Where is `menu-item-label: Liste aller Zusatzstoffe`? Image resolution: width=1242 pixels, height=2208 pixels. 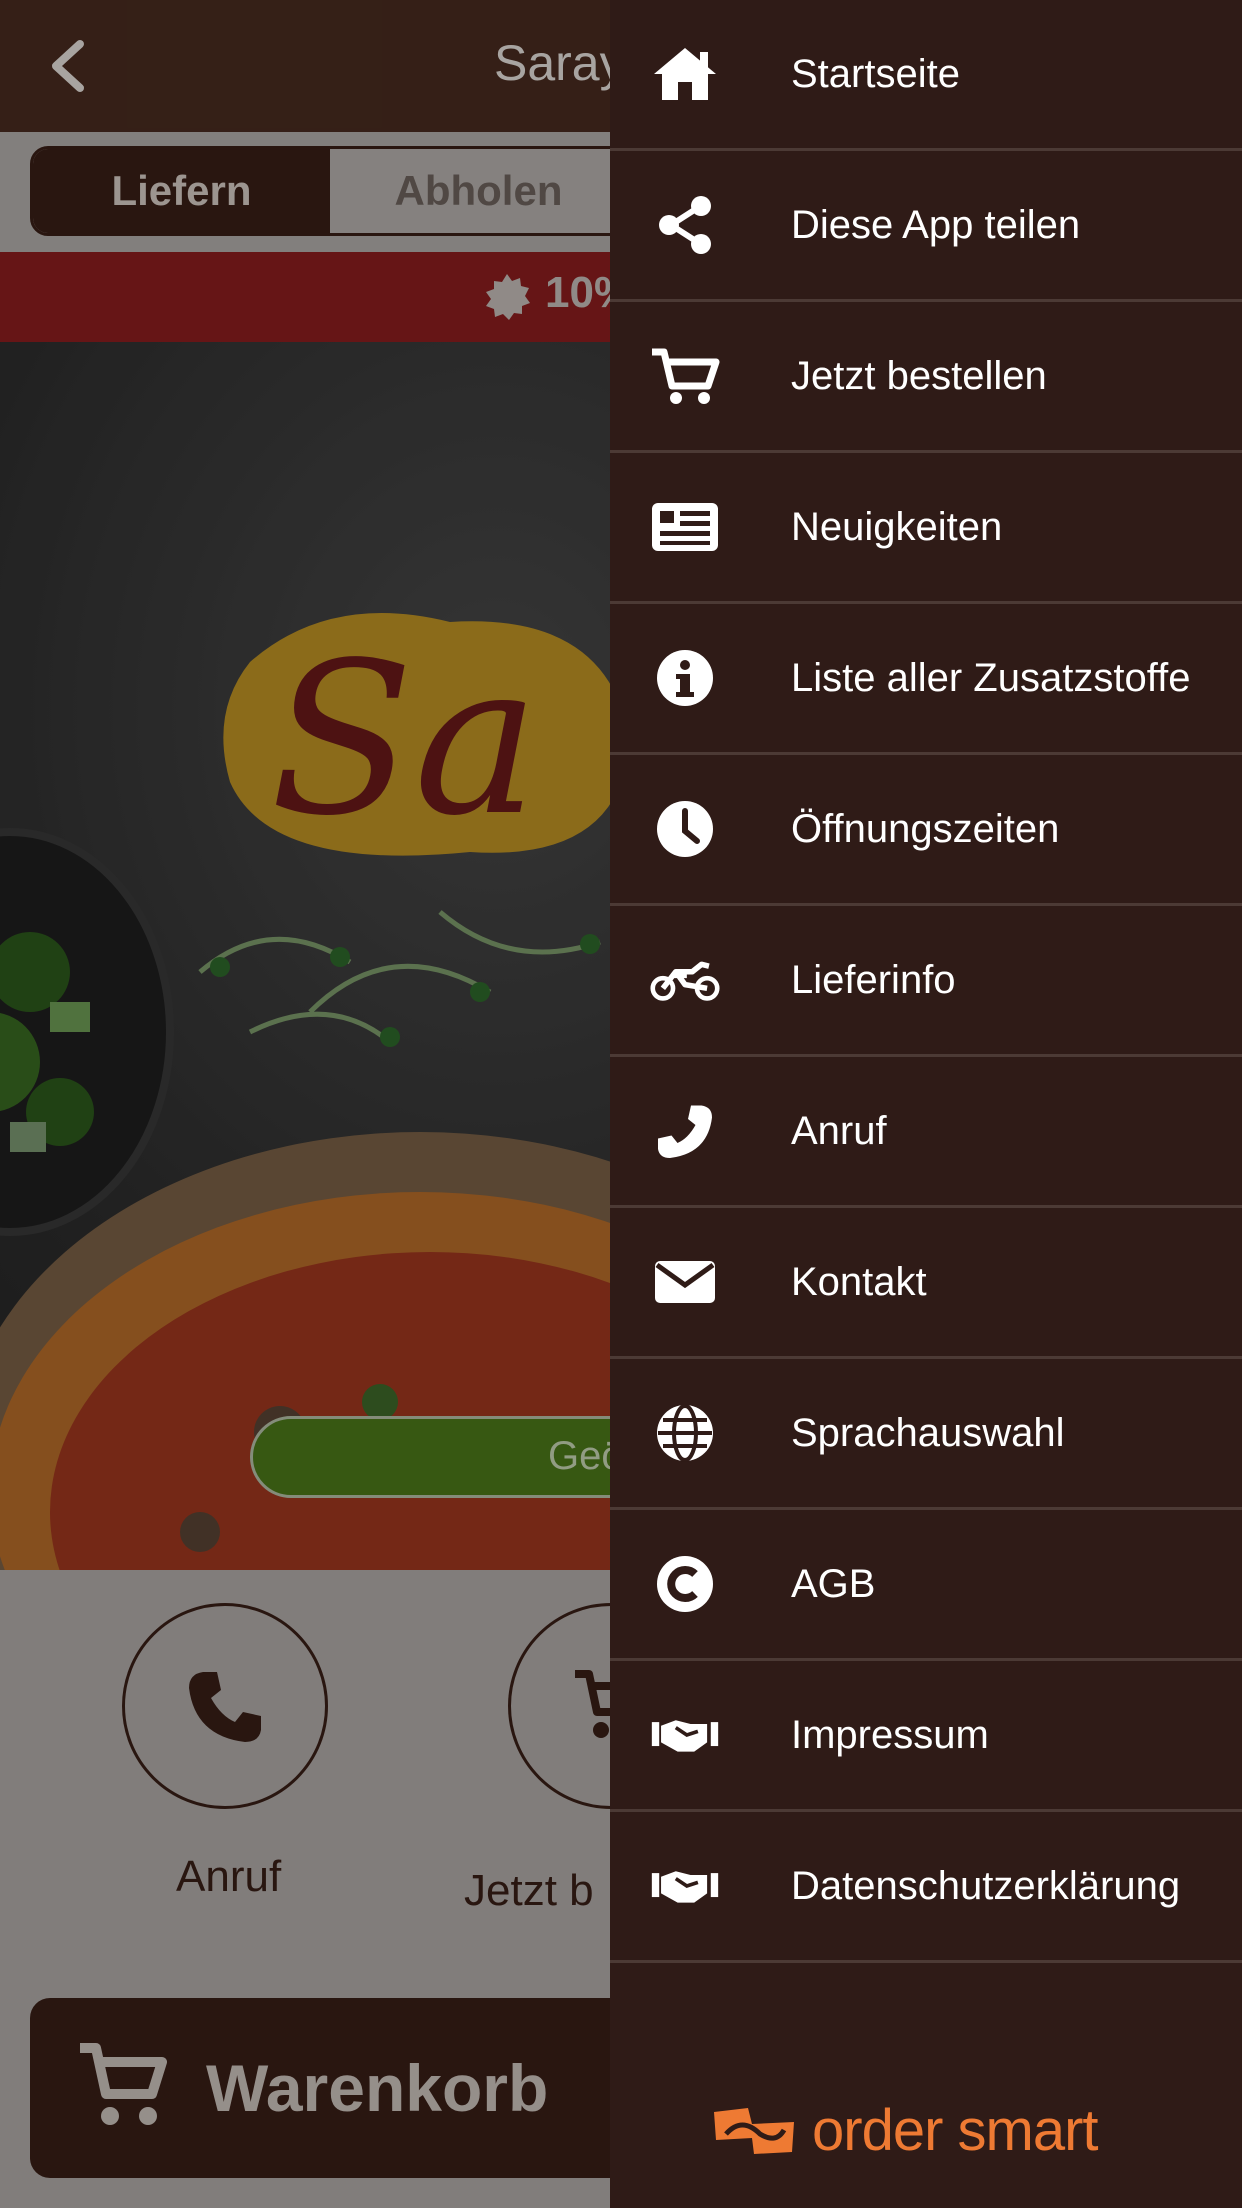
menu-item-label: Liste aller Zusatzstoffe is located at coordinates (991, 677).